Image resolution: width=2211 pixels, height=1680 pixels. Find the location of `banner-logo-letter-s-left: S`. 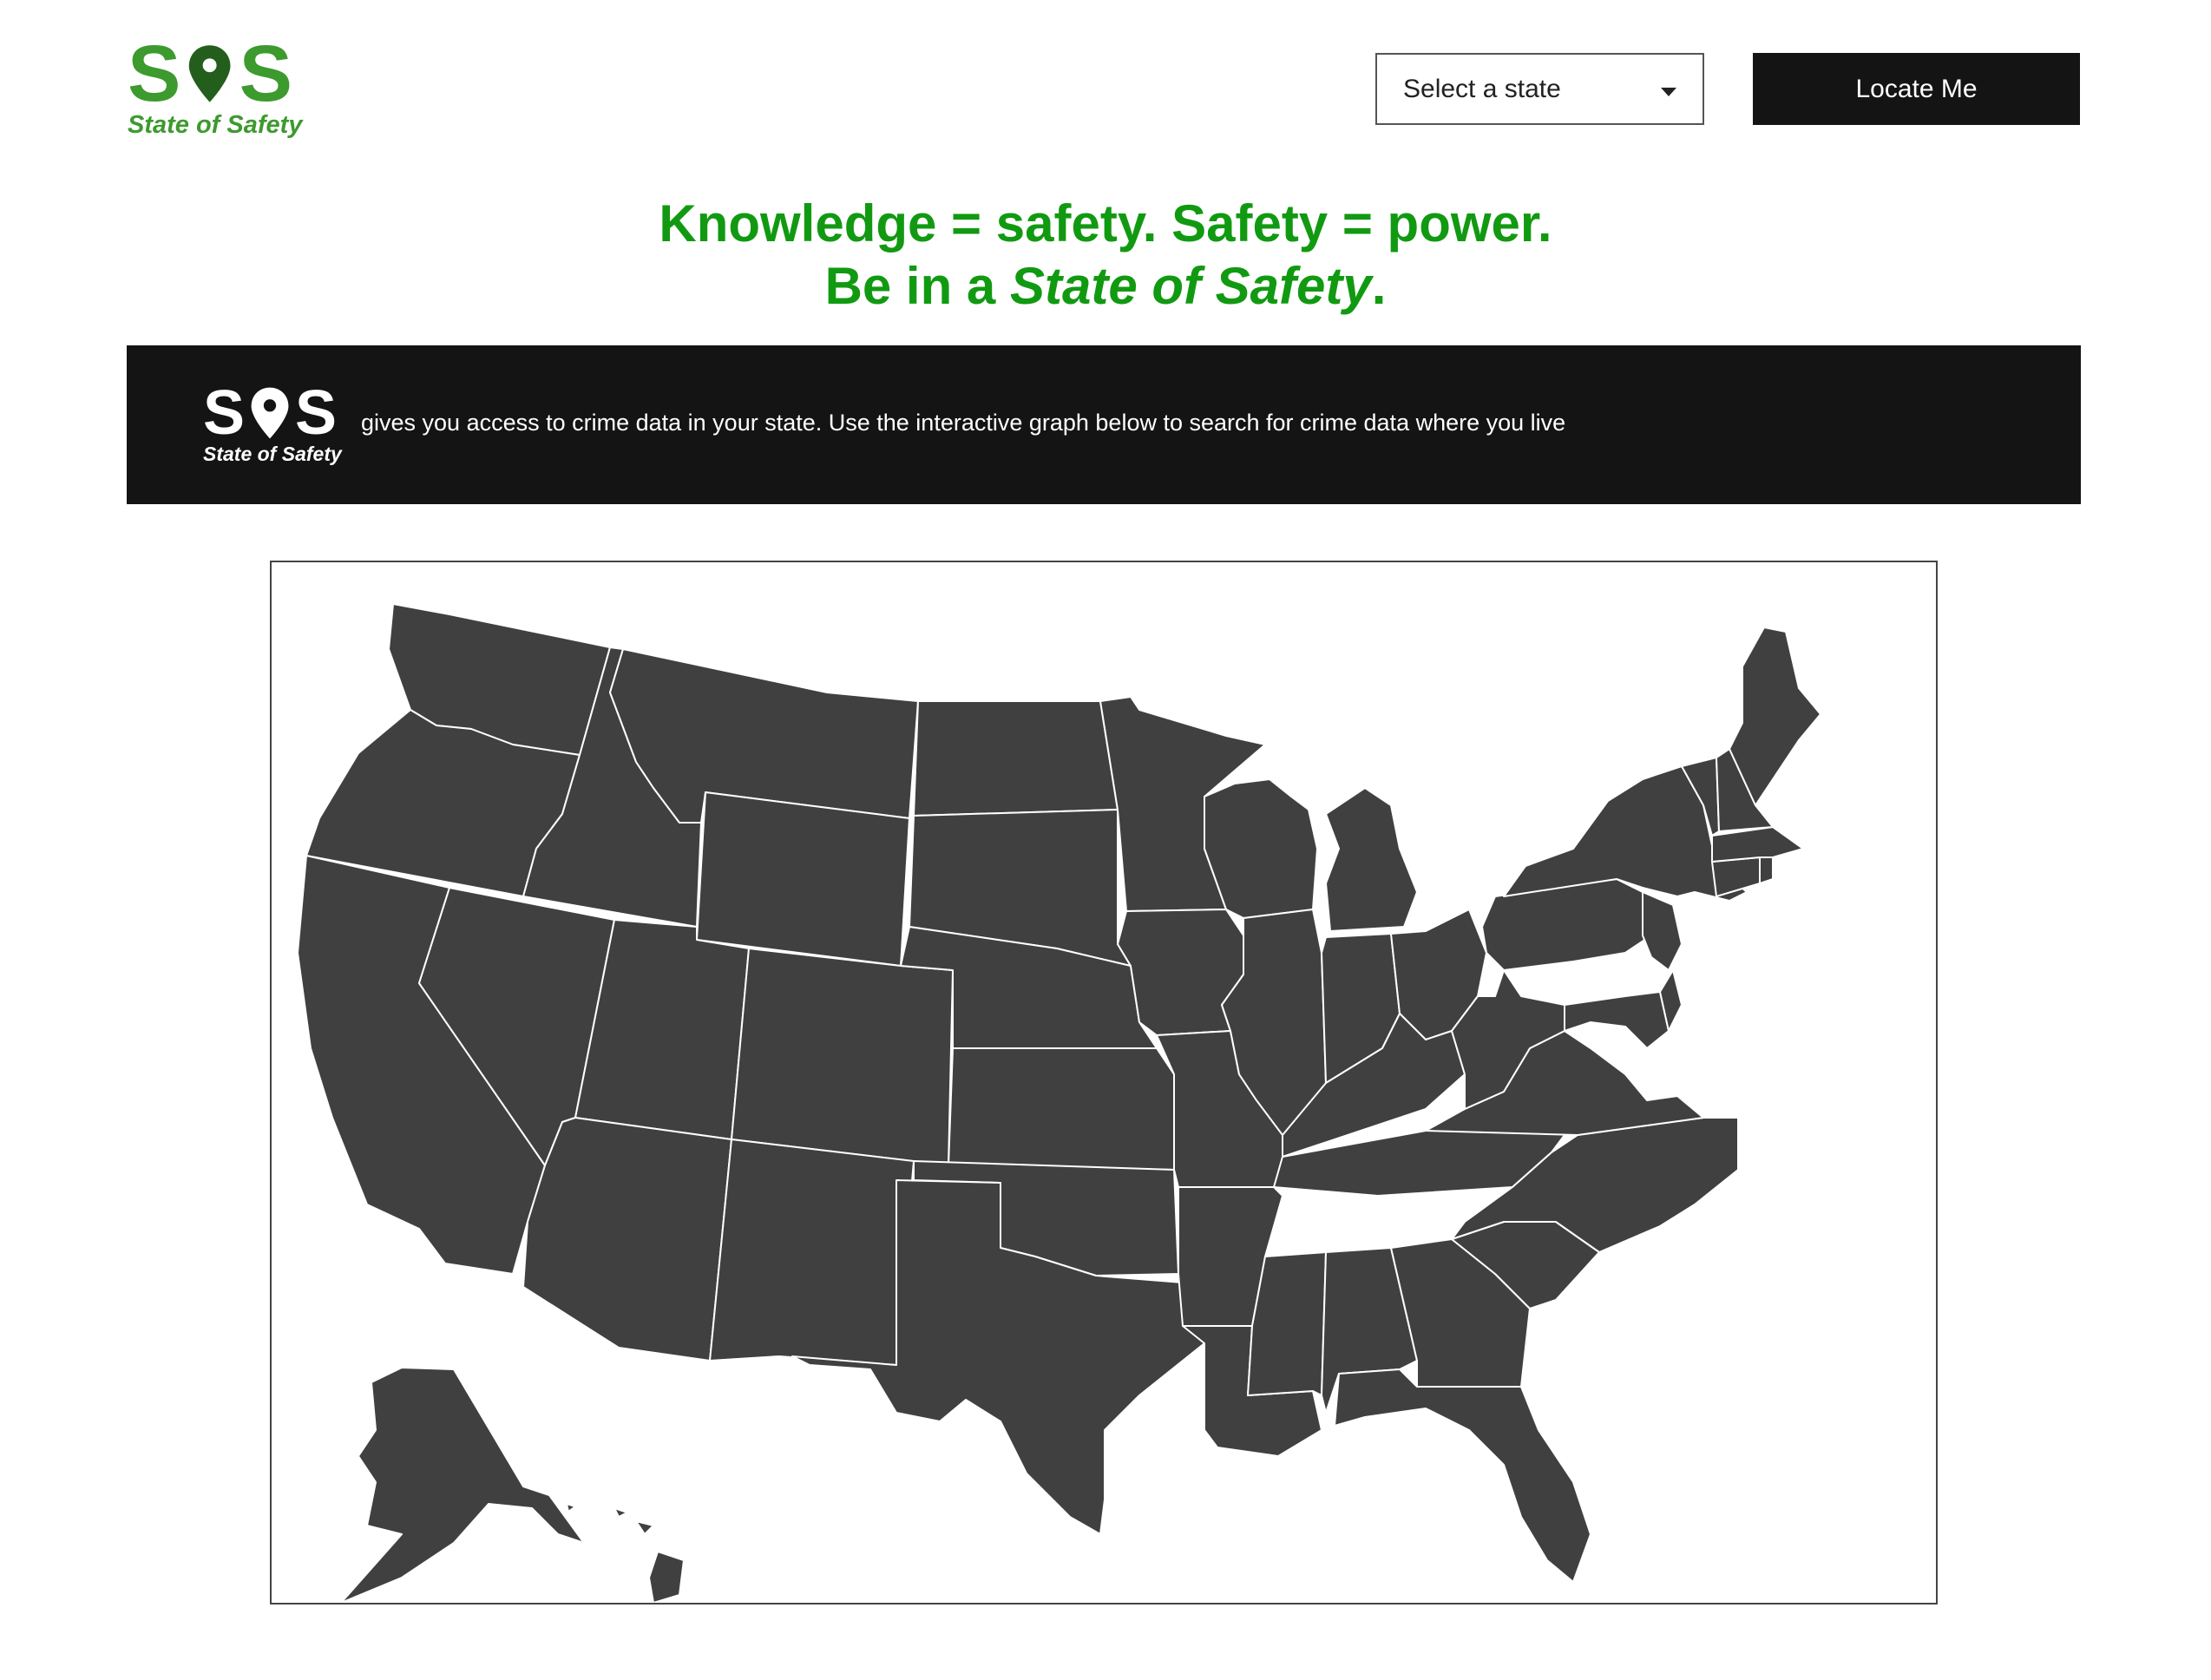

banner-logo-letter-s-left: S is located at coordinates (225, 413).